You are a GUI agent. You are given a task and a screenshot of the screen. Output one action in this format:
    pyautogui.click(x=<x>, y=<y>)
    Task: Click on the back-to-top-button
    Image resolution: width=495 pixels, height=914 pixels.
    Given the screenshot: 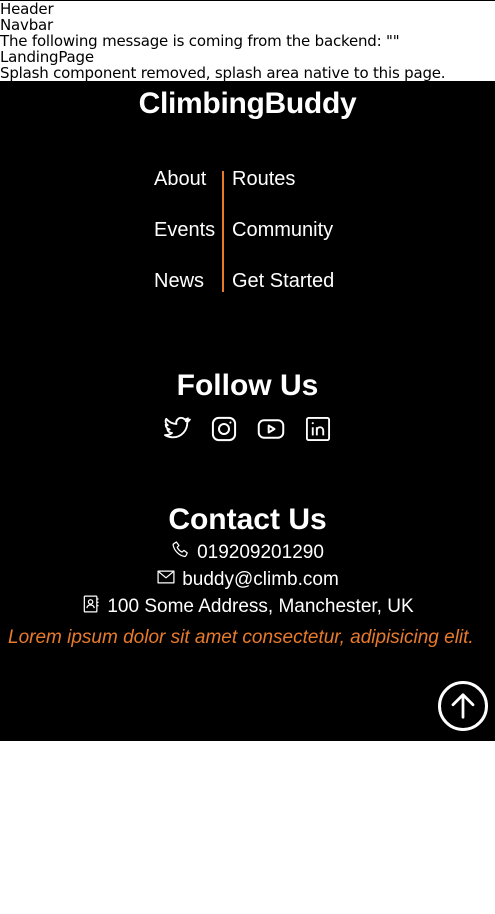 What is the action you would take?
    pyautogui.click(x=463, y=706)
    